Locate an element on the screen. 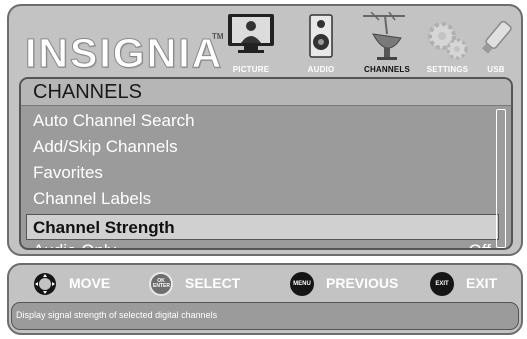 The image size is (527, 339). previous-label: PREVIOUS is located at coordinates (362, 283).